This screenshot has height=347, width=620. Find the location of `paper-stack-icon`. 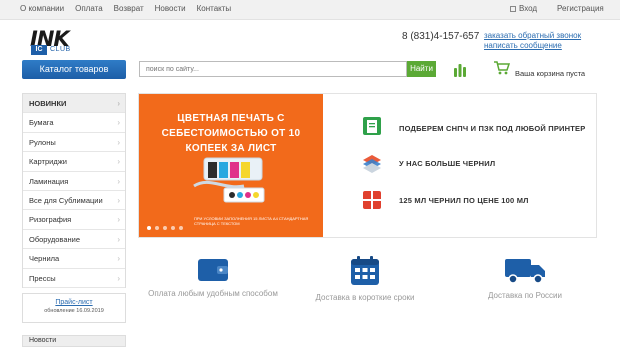

paper-stack-icon is located at coordinates (372, 164).